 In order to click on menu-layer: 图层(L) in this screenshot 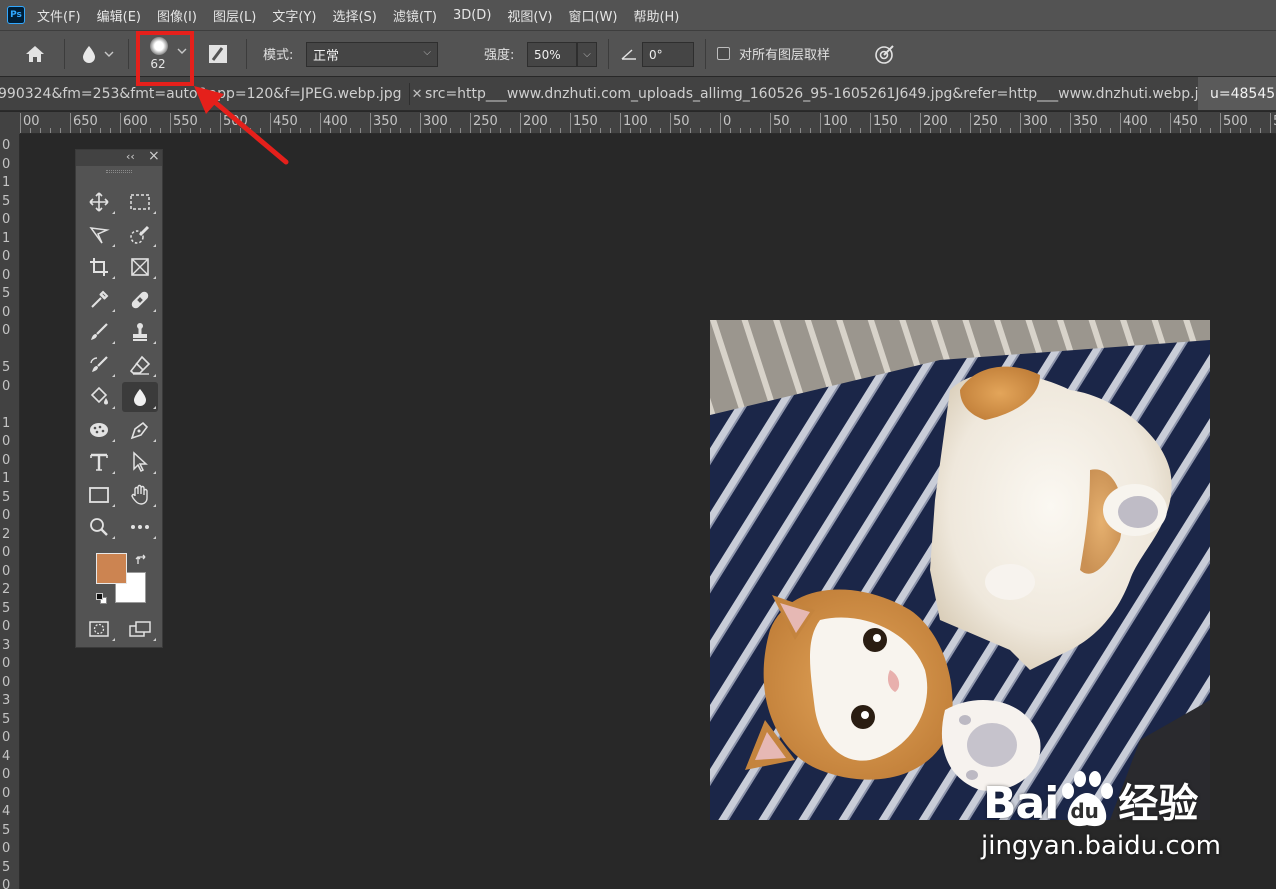, I will do `click(234, 15)`.